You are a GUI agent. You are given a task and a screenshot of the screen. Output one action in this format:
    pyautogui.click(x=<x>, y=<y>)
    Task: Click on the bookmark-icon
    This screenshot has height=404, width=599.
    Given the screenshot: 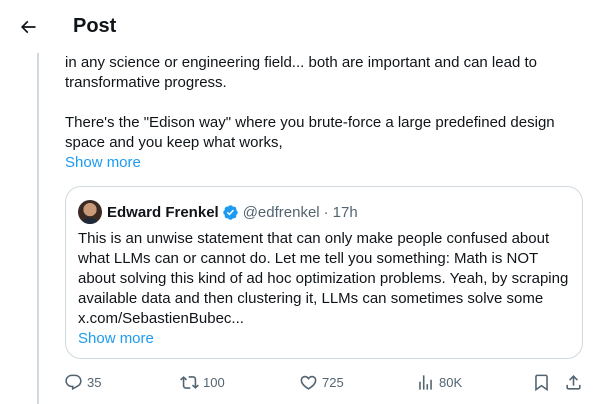 What is the action you would take?
    pyautogui.click(x=541, y=382)
    